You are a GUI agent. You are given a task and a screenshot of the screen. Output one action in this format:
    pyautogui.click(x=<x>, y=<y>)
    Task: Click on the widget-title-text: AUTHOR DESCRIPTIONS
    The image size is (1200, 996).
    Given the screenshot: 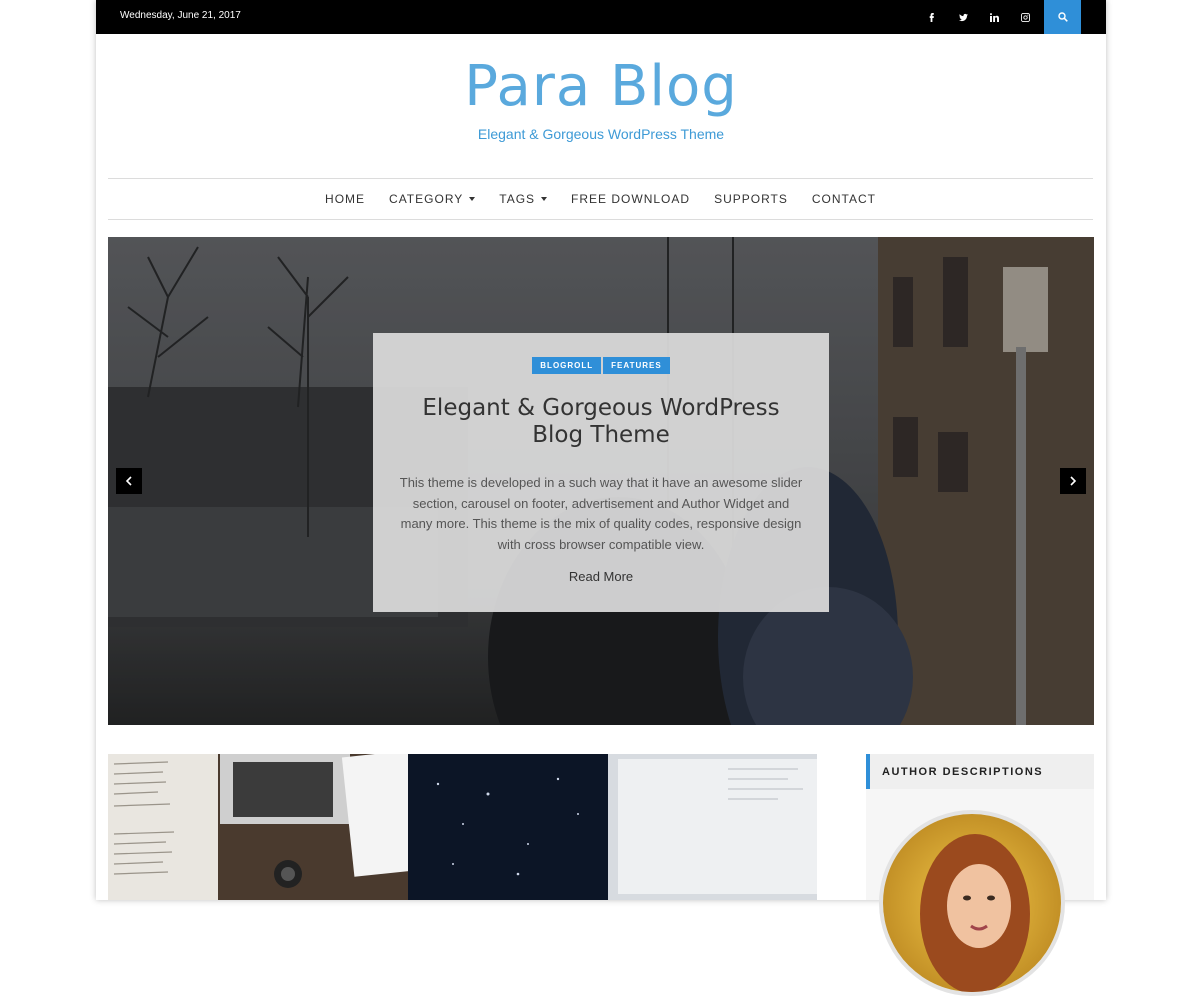 What is the action you would take?
    pyautogui.click(x=963, y=772)
    